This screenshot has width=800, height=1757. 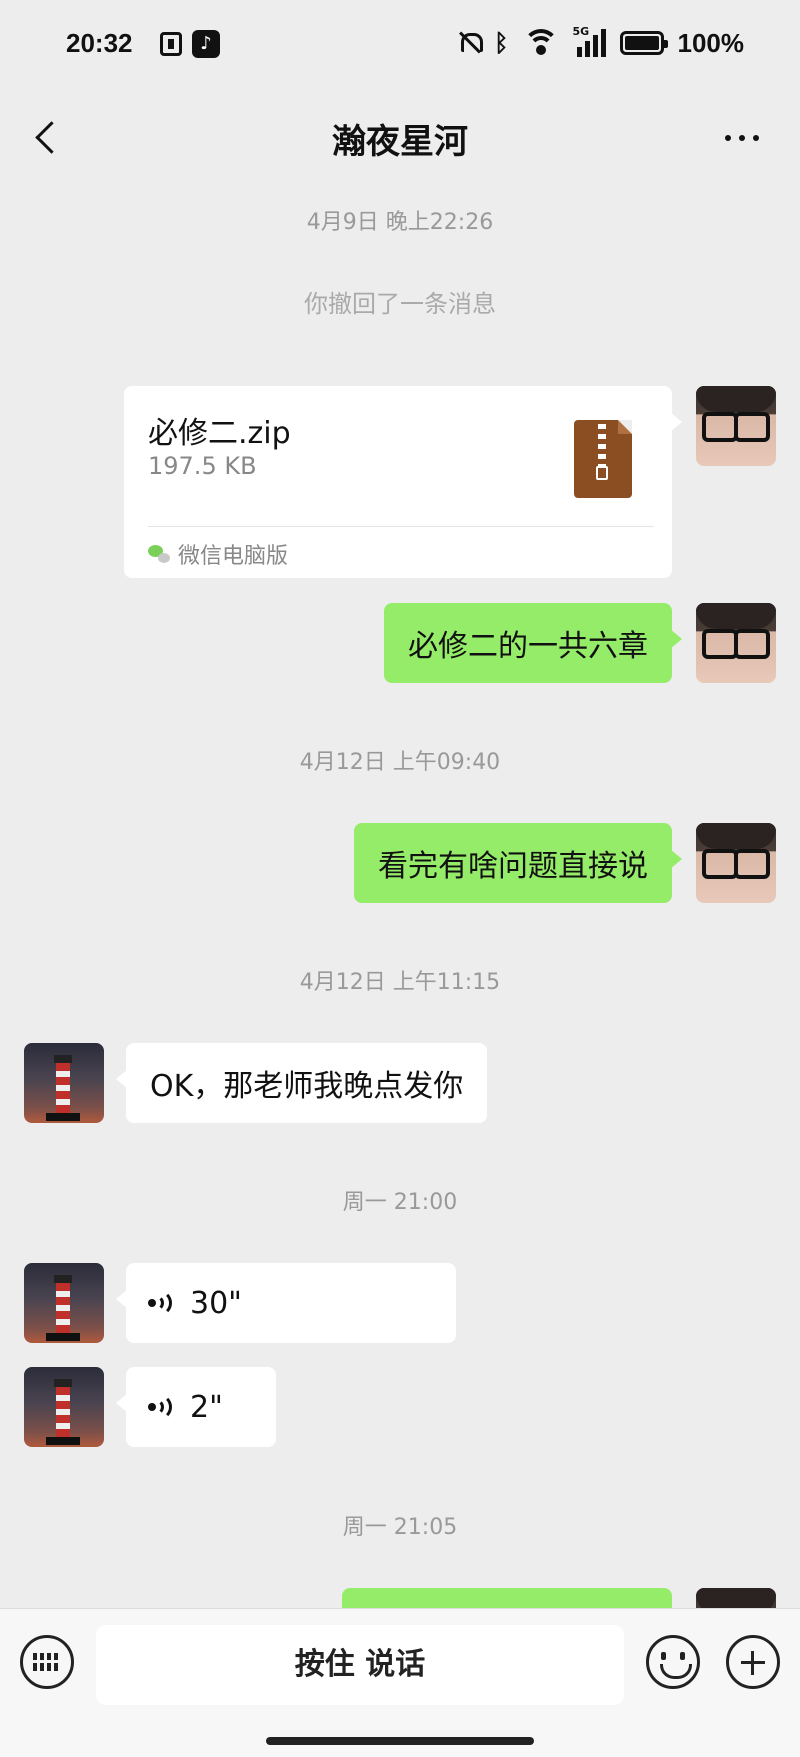 I want to click on status-time: 20:32, so click(x=99, y=43).